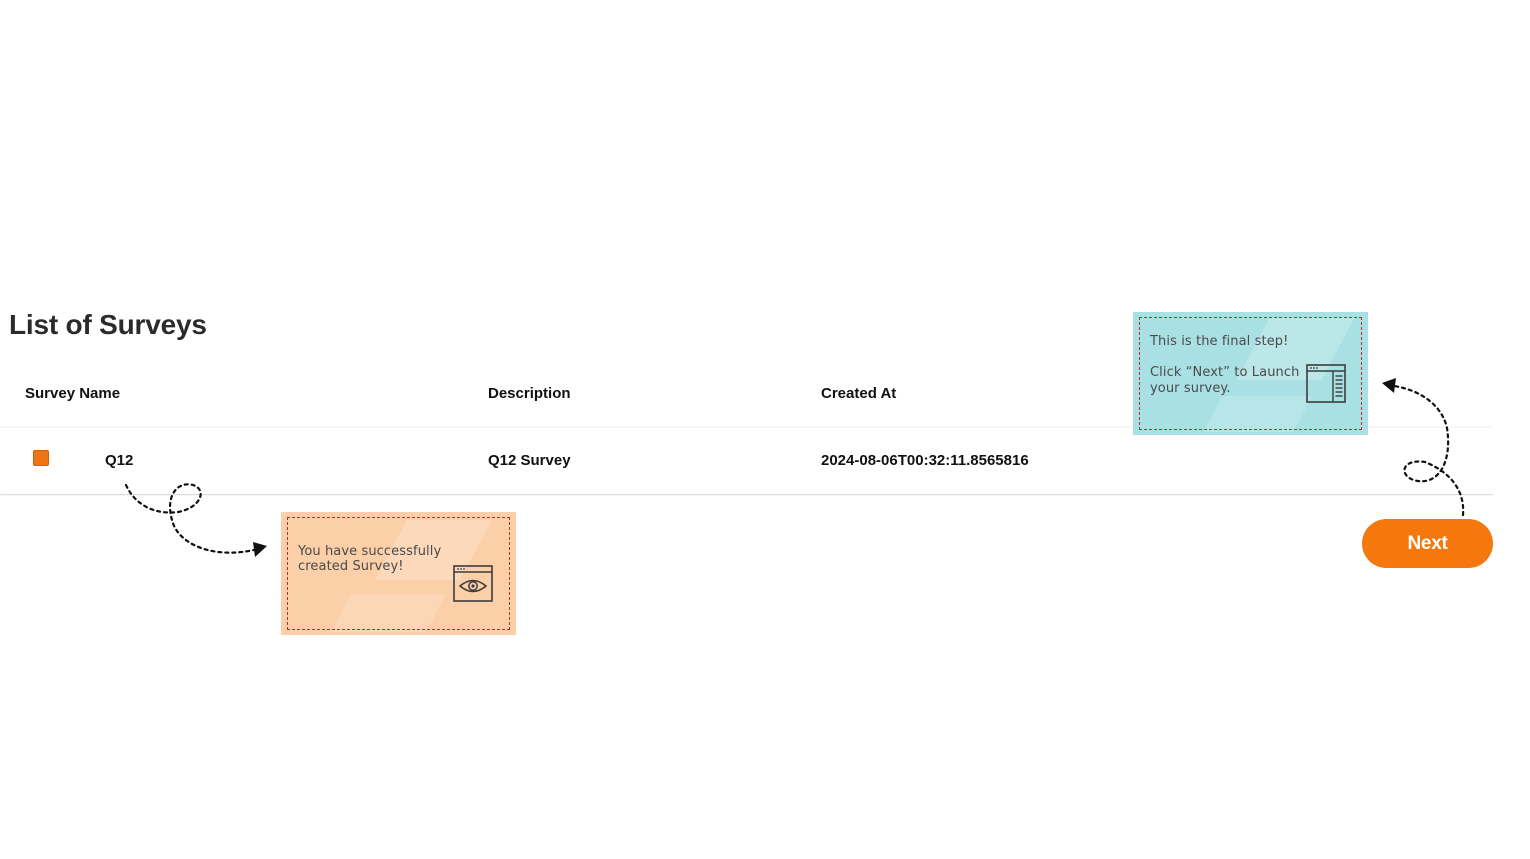  I want to click on next-button: Next, so click(1427, 543).